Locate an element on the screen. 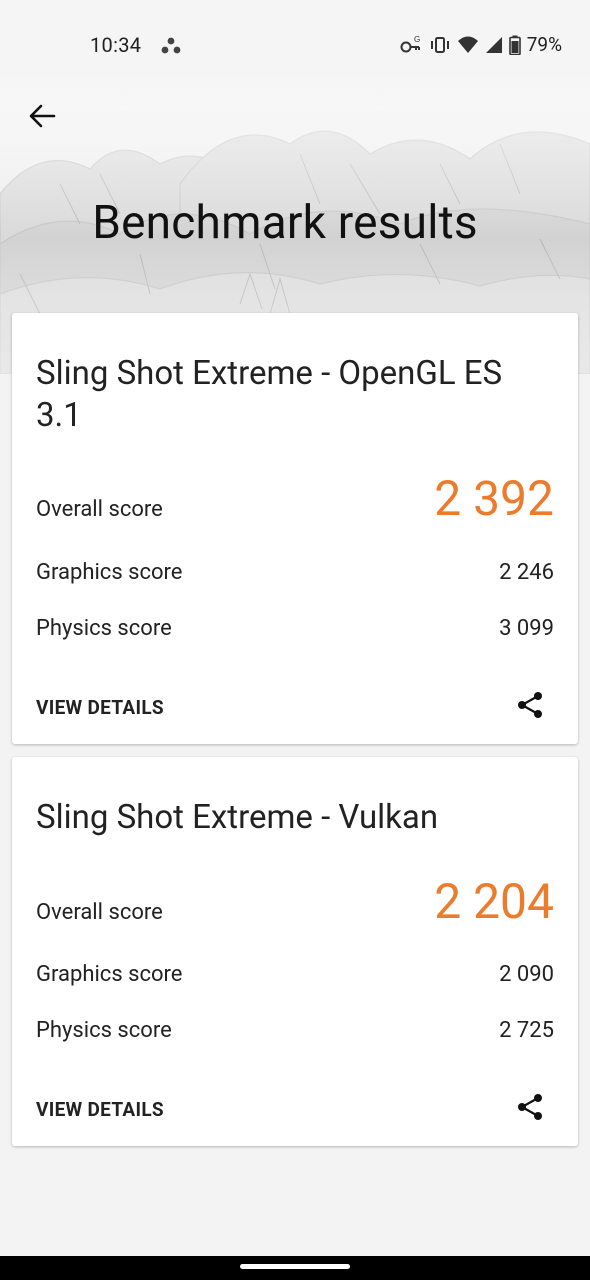 The height and width of the screenshot is (1280, 590). physics-score-value: 2 725 is located at coordinates (526, 1030).